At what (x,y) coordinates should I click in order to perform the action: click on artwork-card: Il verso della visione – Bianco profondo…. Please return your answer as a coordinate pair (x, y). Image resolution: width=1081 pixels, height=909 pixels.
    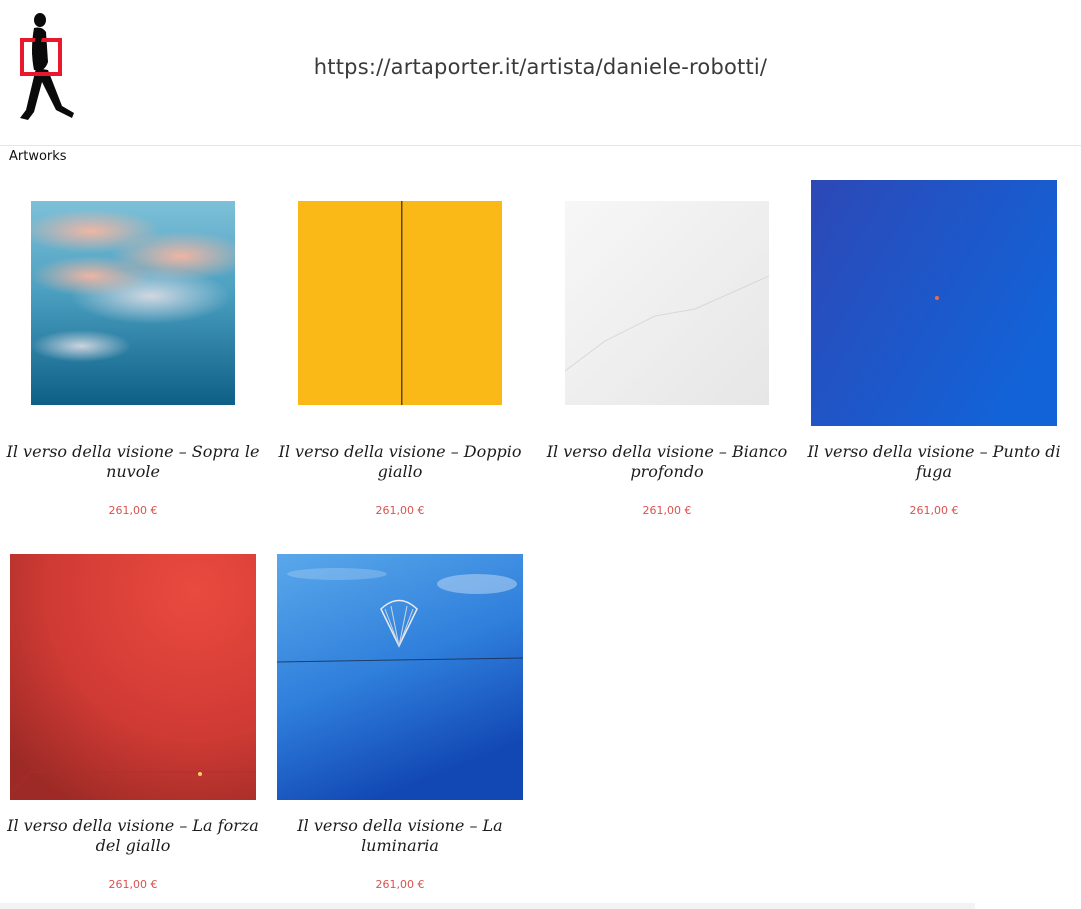
    Looking at the image, I should click on (667, 360).